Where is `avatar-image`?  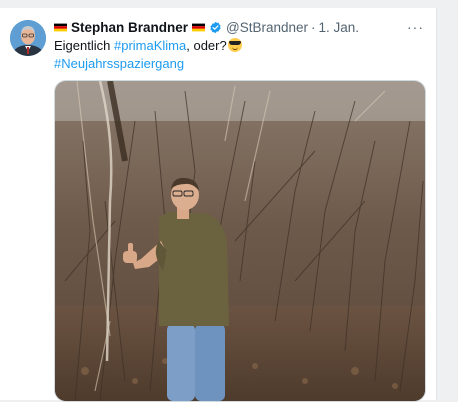 avatar-image is located at coordinates (28, 38).